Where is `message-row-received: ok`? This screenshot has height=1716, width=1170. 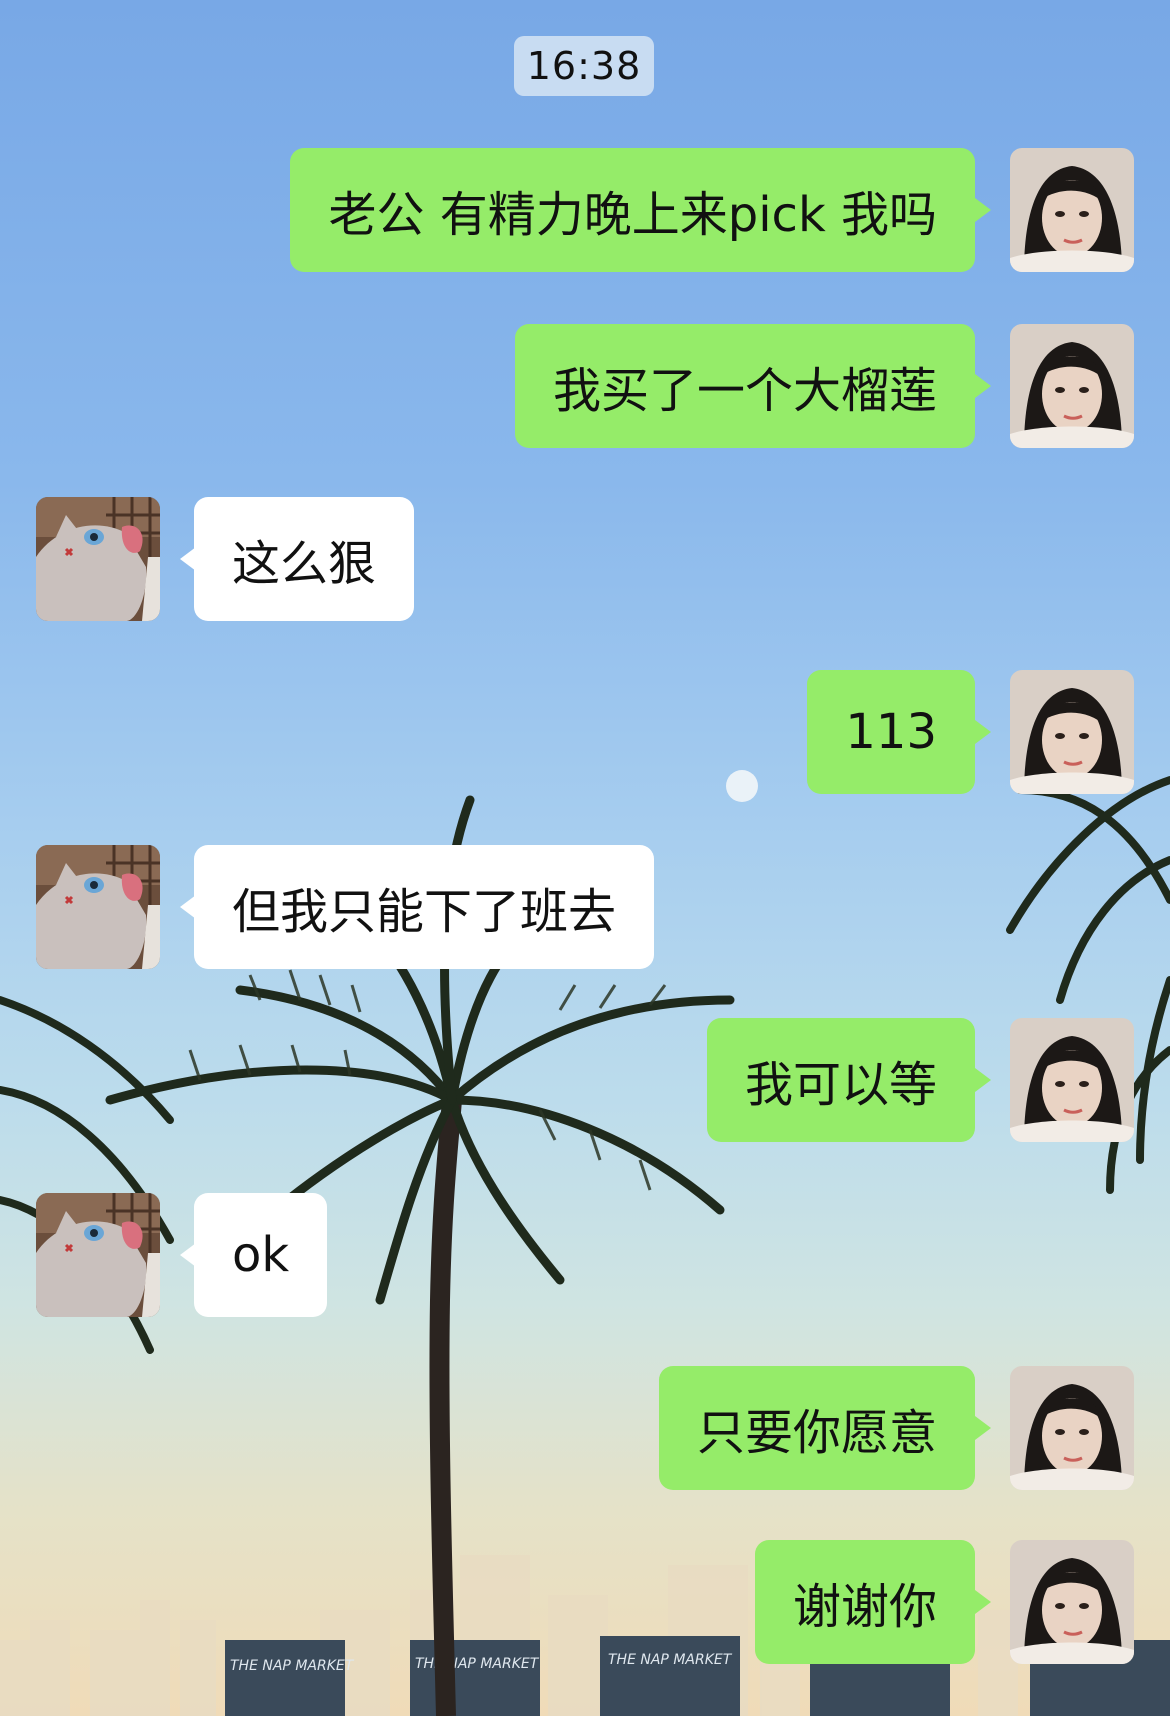 message-row-received: ok is located at coordinates (585, 1255).